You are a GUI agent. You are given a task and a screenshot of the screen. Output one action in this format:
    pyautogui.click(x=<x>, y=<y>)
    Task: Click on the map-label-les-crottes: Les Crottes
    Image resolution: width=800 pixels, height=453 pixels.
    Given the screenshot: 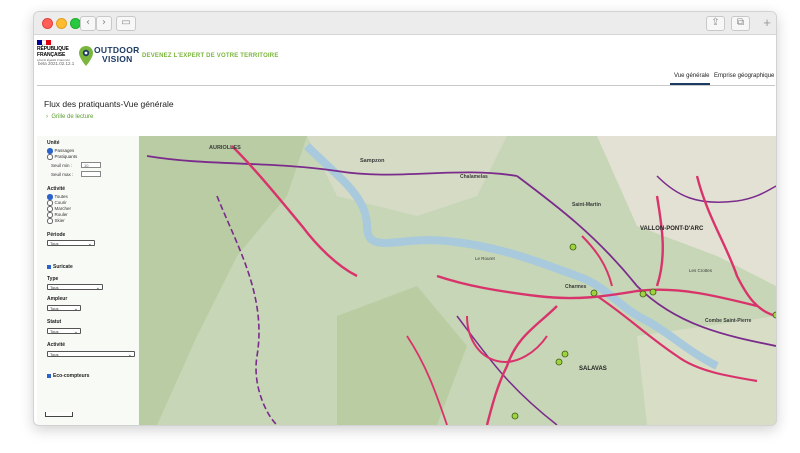 What is the action you would take?
    pyautogui.click(x=701, y=270)
    